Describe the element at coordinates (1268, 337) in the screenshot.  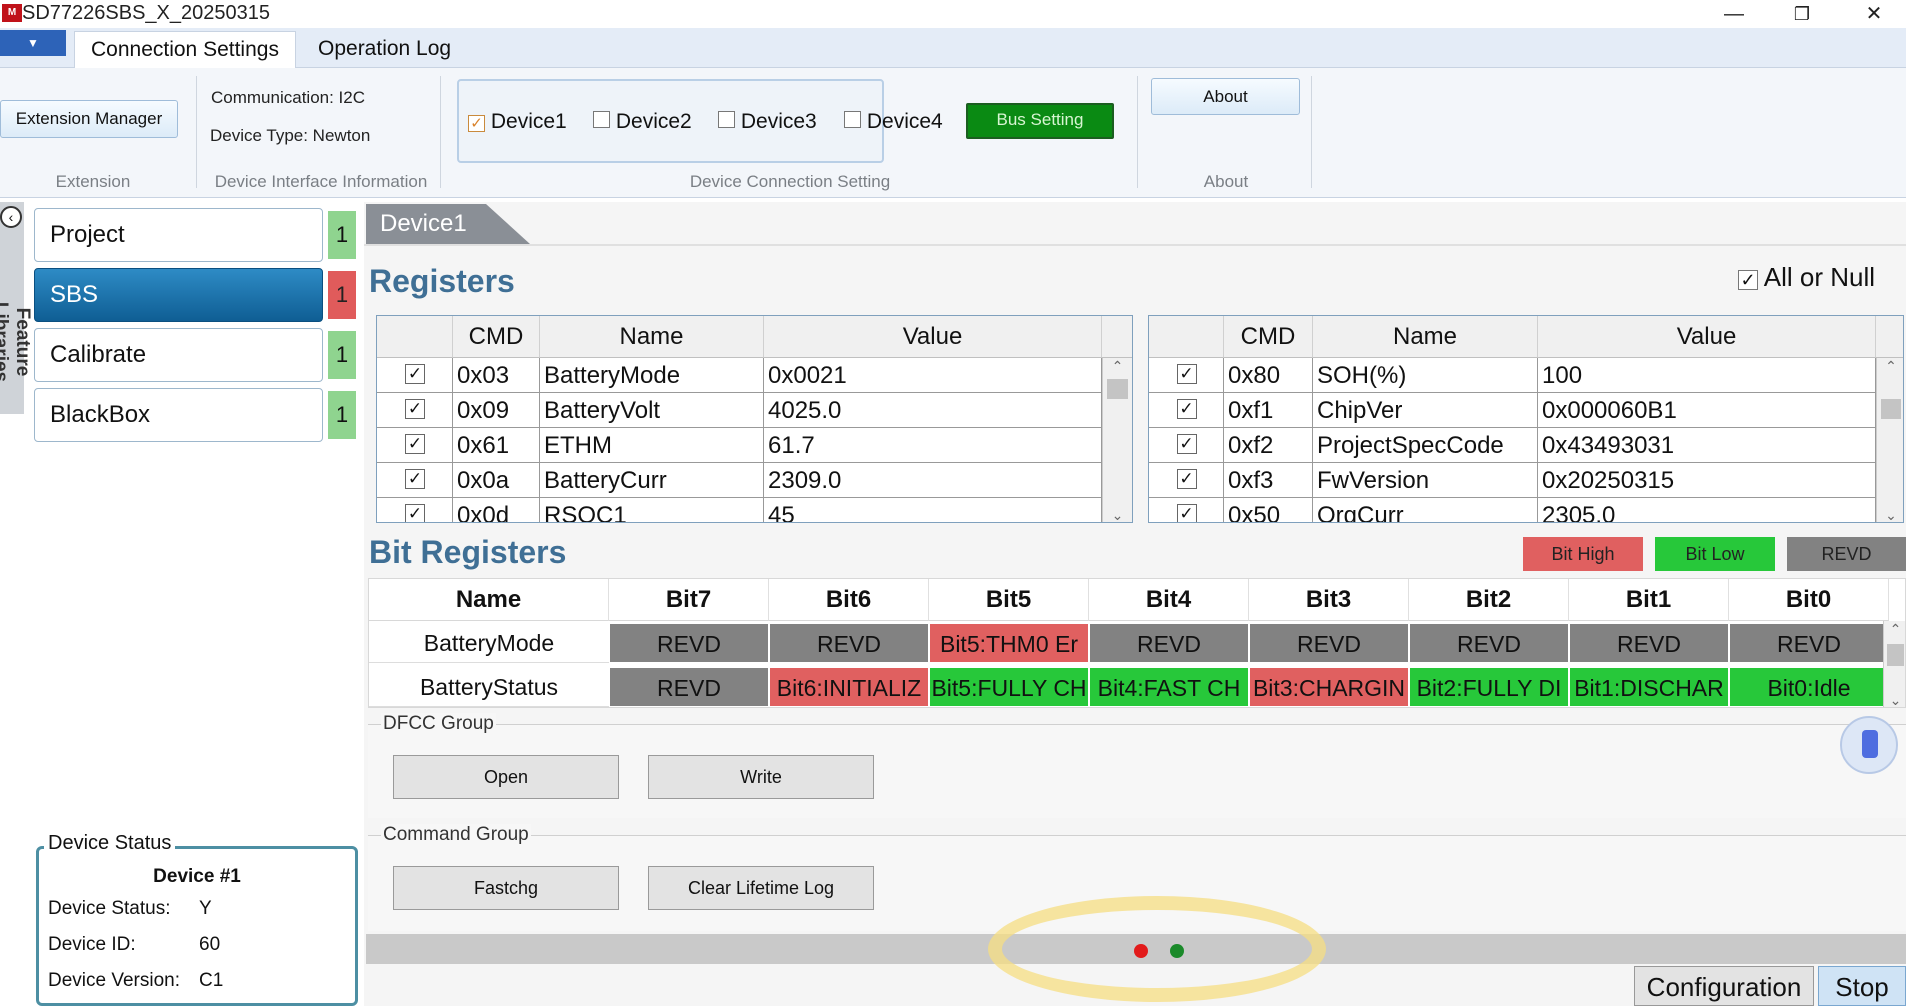
I see `cmd-header: CMD` at that location.